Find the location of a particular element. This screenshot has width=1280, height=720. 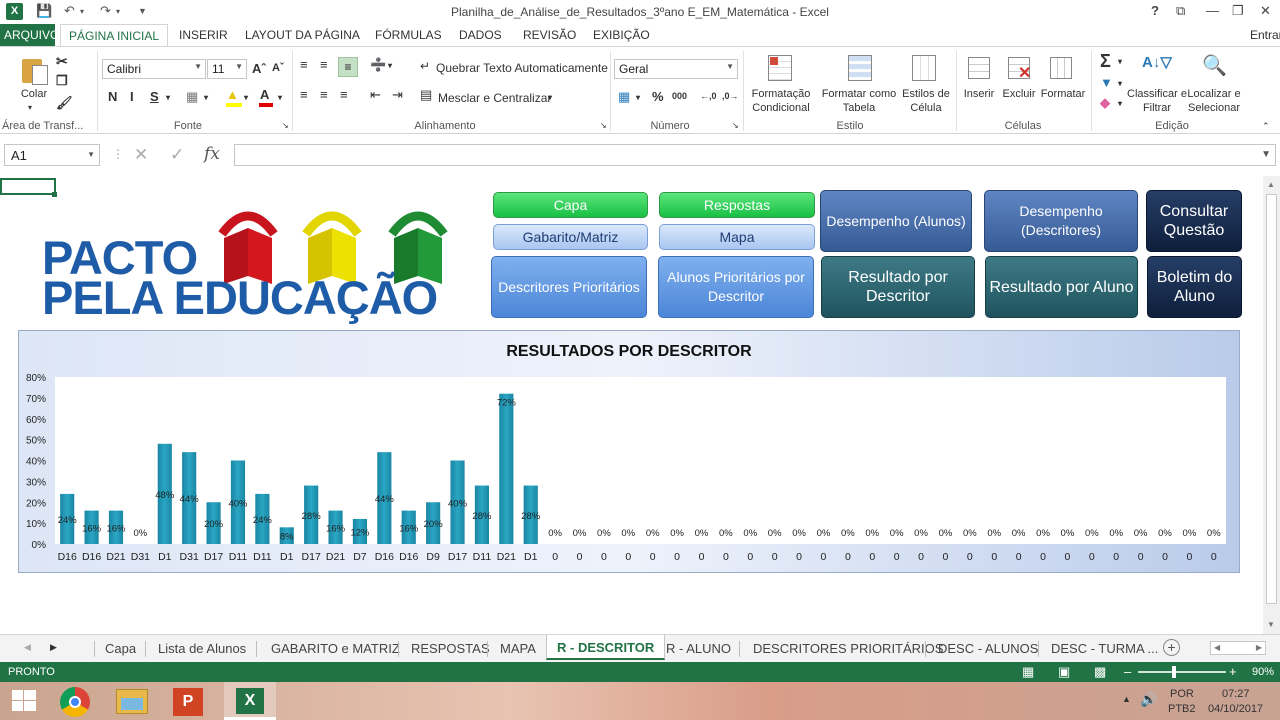

italic-button: I is located at coordinates (132, 96).